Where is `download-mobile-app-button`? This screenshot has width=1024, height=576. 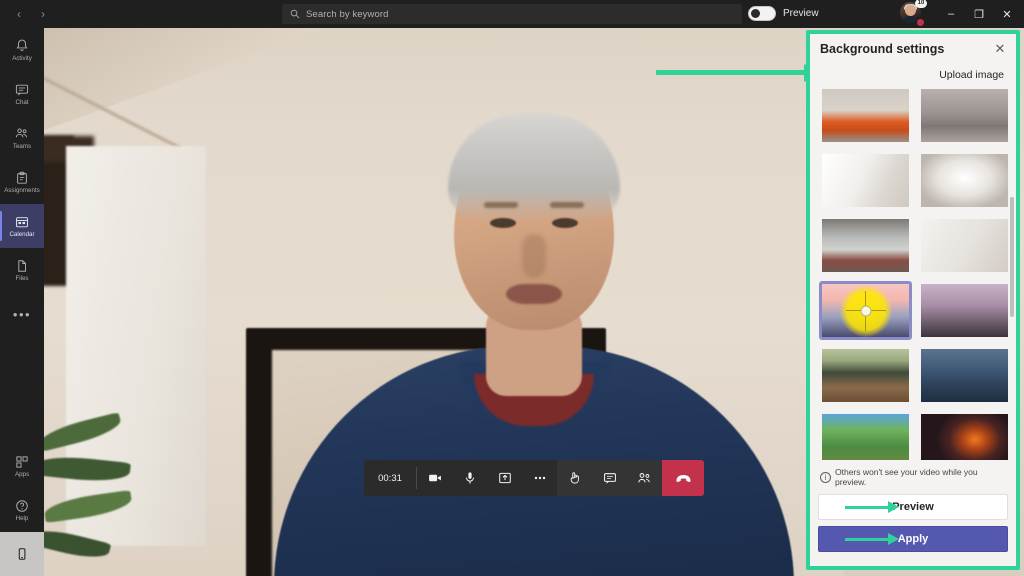 download-mobile-app-button is located at coordinates (22, 554).